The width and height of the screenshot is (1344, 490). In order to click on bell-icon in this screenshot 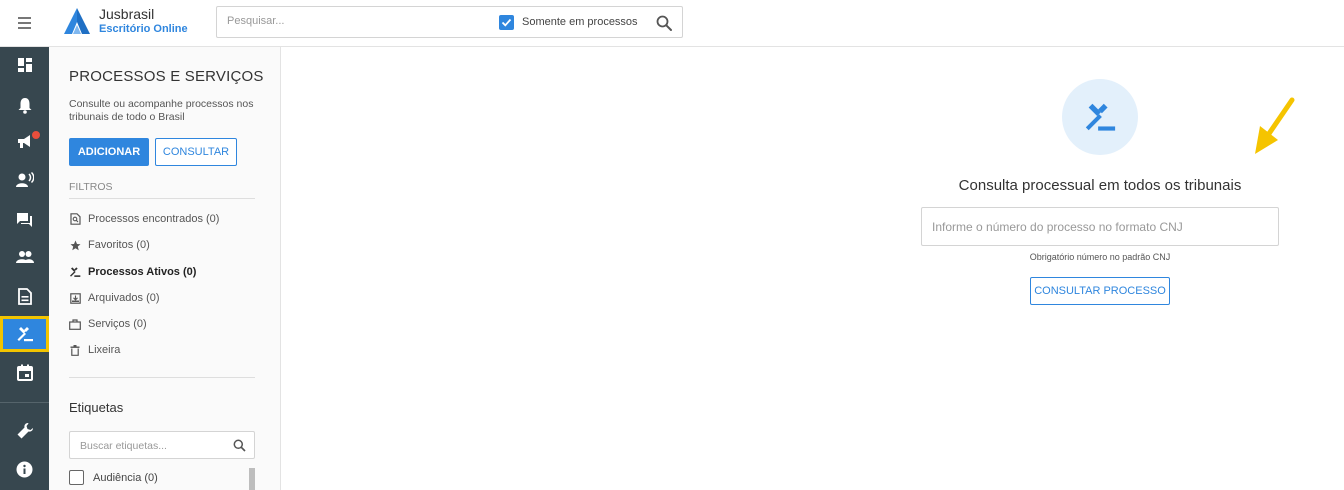, I will do `click(24, 105)`.